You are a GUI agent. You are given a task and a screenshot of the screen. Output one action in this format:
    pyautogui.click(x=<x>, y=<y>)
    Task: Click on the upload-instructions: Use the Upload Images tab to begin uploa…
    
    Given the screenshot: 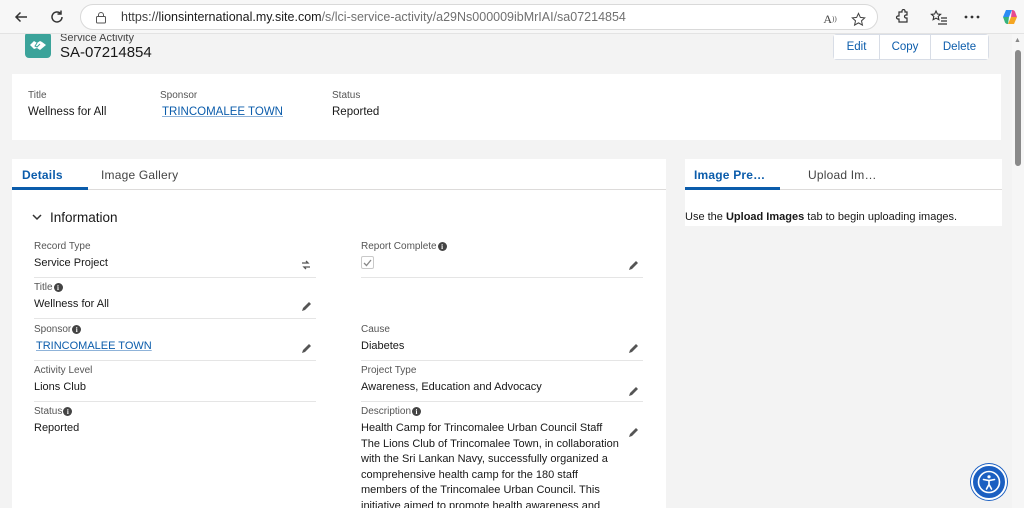 What is the action you would take?
    pyautogui.click(x=821, y=217)
    